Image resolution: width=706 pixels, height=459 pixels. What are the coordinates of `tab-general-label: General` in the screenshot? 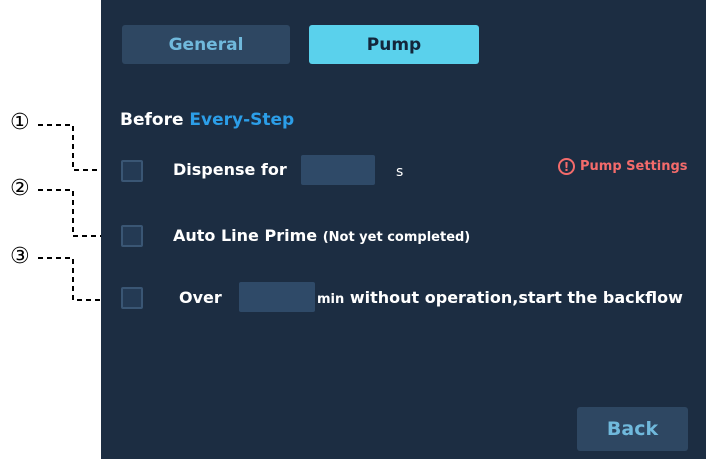 It's located at (206, 44).